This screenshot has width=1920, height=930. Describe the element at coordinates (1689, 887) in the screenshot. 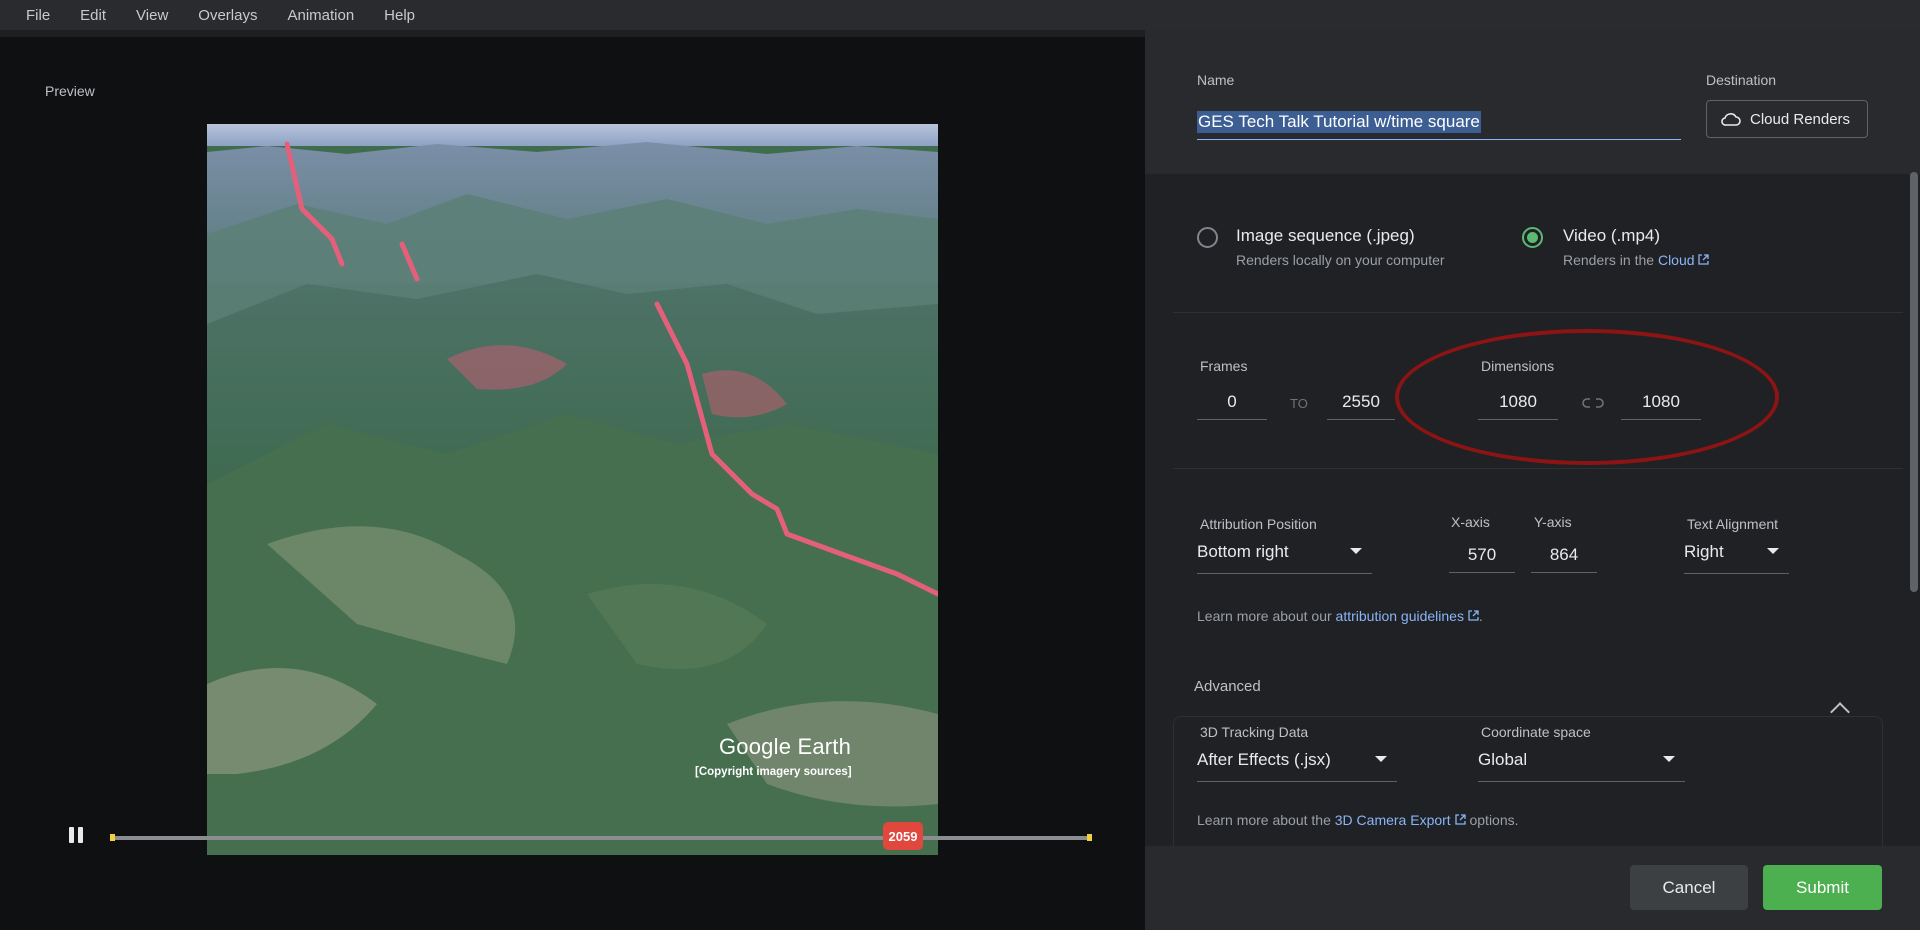

I see `cancel-button: Cancel` at that location.